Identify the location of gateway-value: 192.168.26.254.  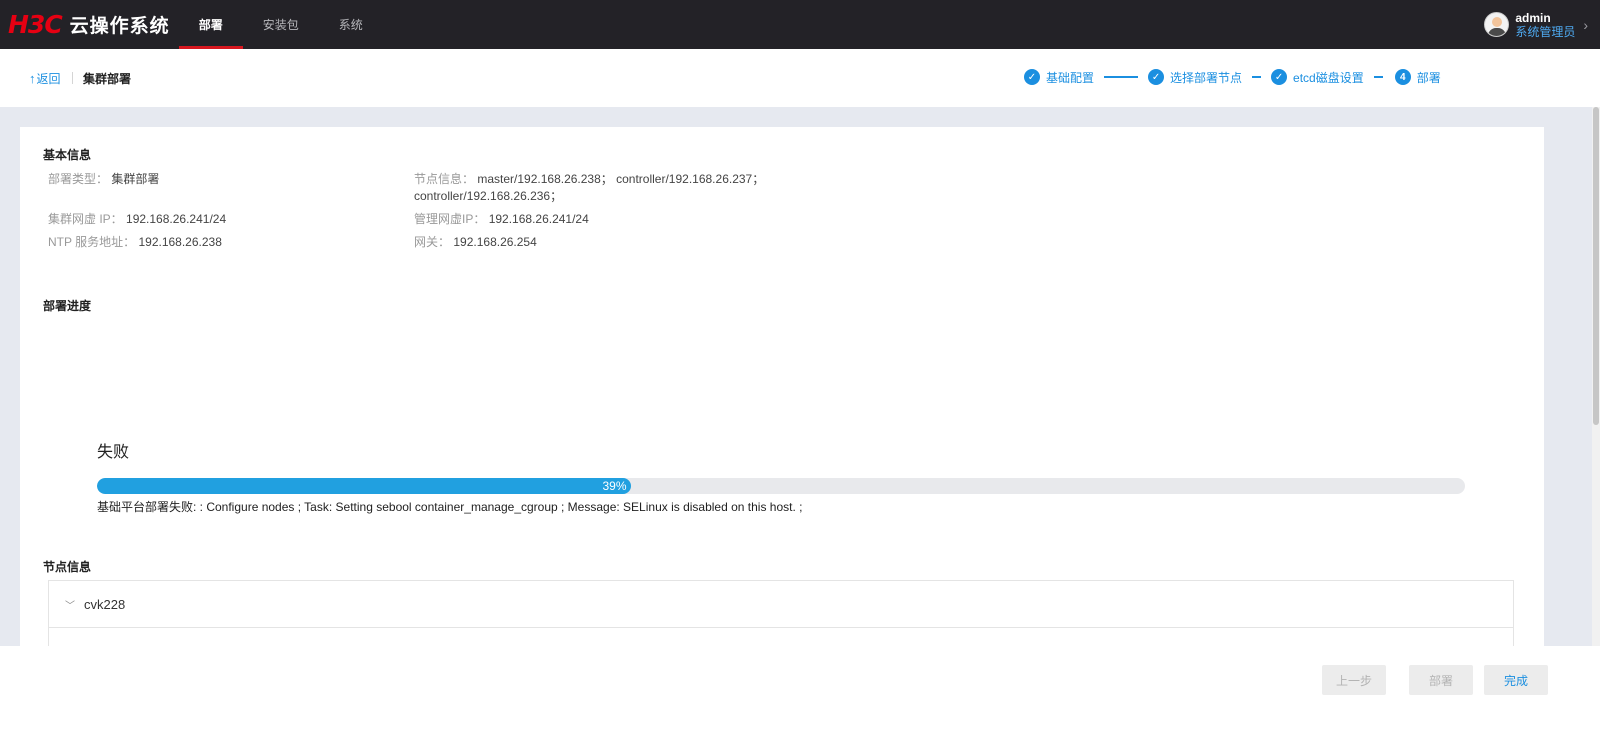
(495, 242).